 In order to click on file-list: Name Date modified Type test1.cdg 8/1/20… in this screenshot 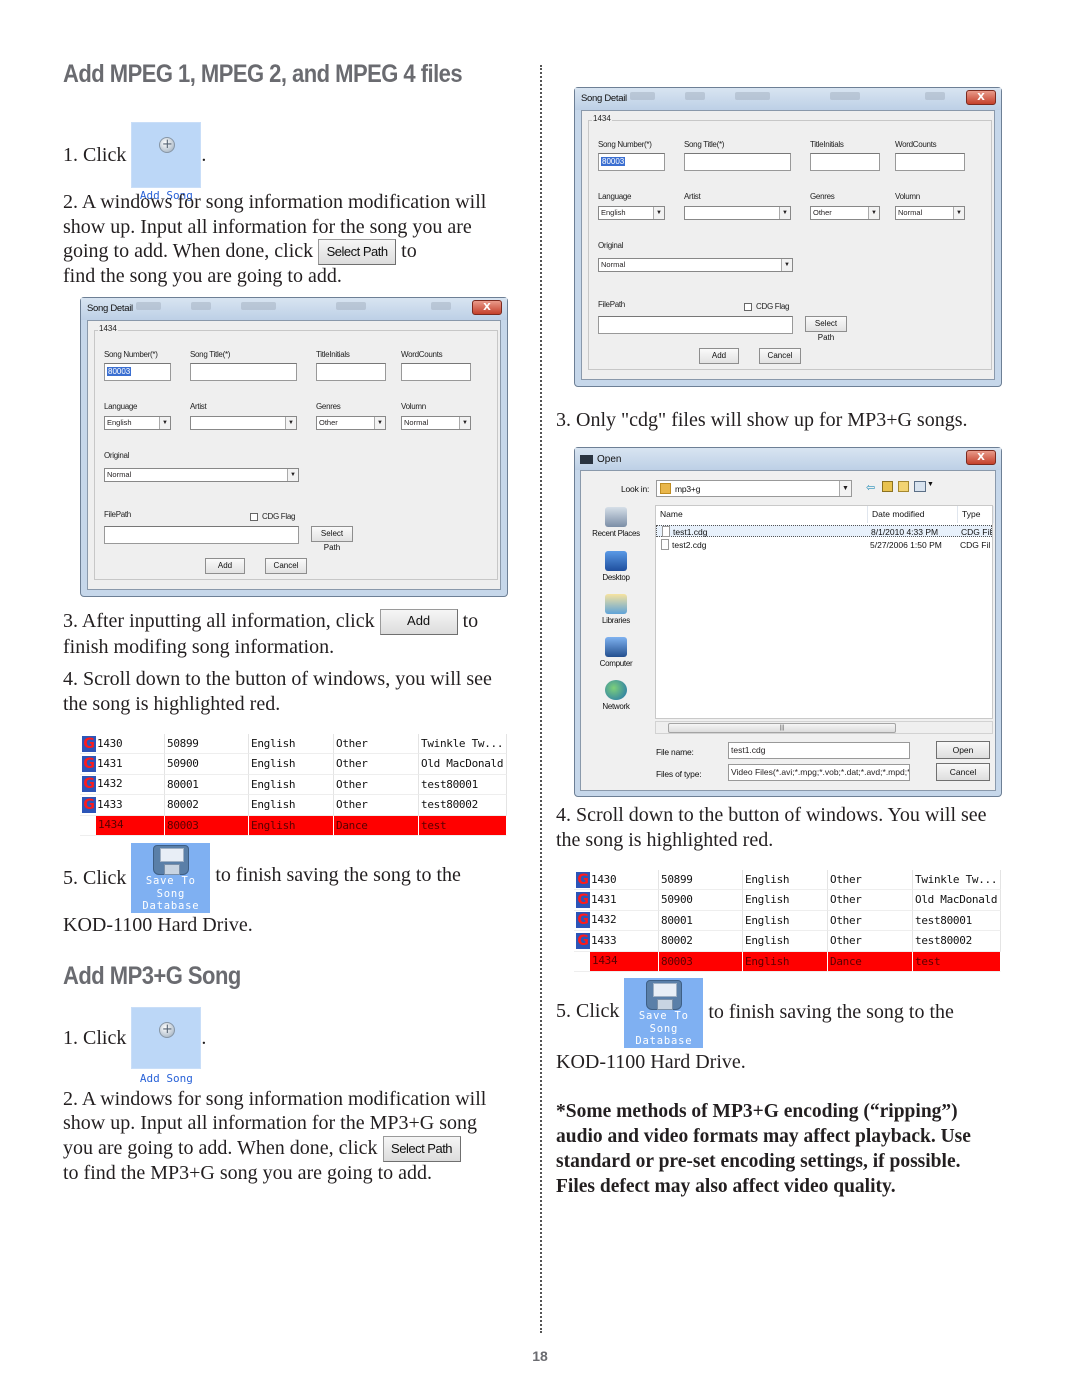, I will do `click(824, 612)`.